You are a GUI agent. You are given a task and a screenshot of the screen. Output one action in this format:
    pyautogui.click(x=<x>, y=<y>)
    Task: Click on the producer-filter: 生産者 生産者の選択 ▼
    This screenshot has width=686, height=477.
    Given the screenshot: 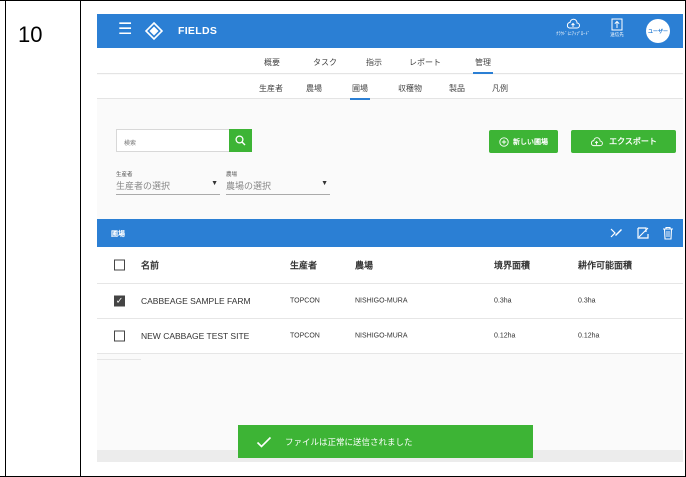 What is the action you would take?
    pyautogui.click(x=168, y=182)
    